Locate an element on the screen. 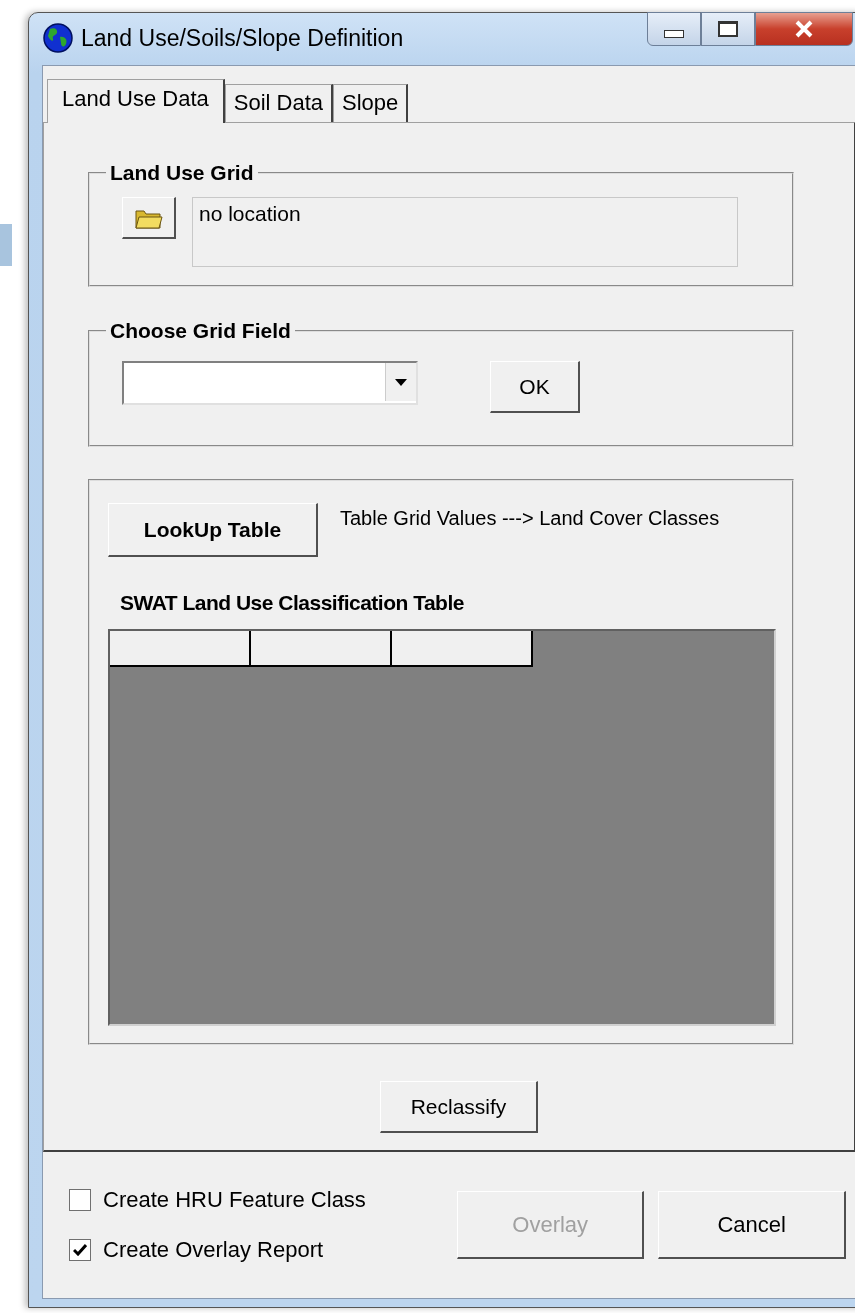 The height and width of the screenshot is (1313, 855). checkmark-icon is located at coordinates (80, 1250).